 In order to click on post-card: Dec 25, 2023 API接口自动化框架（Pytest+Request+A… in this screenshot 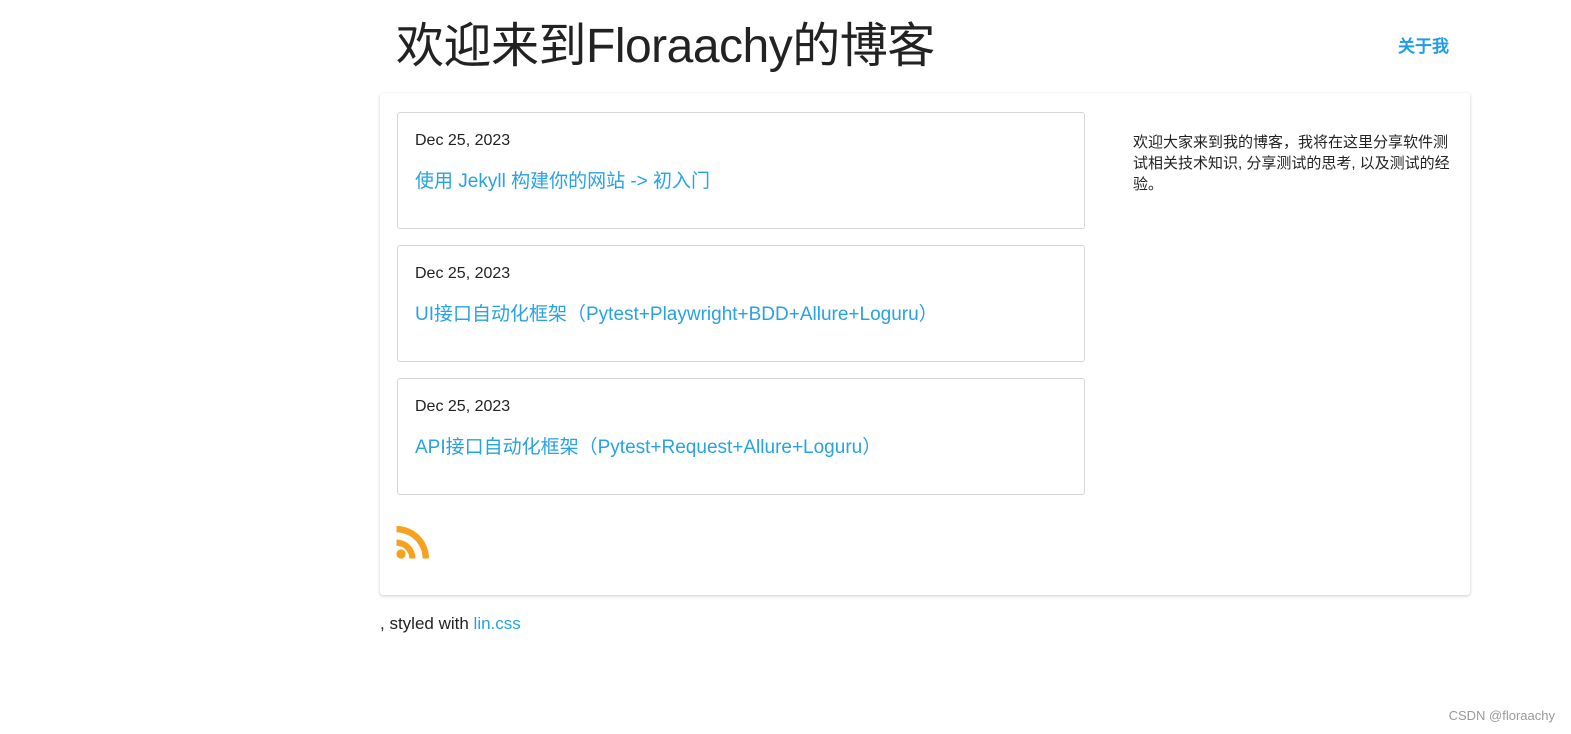, I will do `click(741, 436)`.